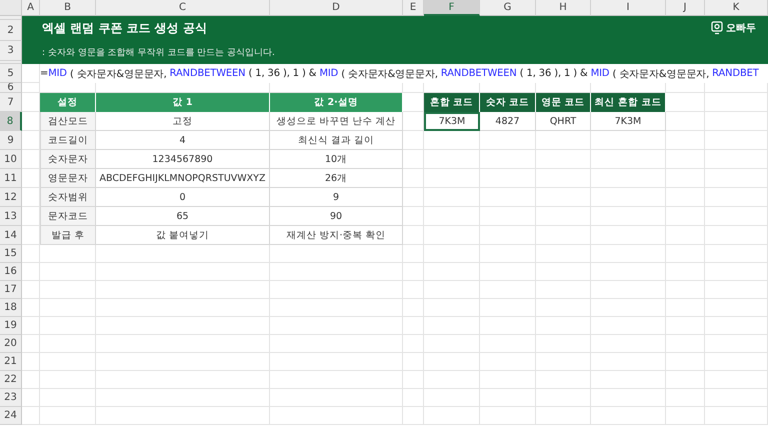 The width and height of the screenshot is (768, 432). Describe the element at coordinates (336, 8) in the screenshot. I see `column-header: D` at that location.